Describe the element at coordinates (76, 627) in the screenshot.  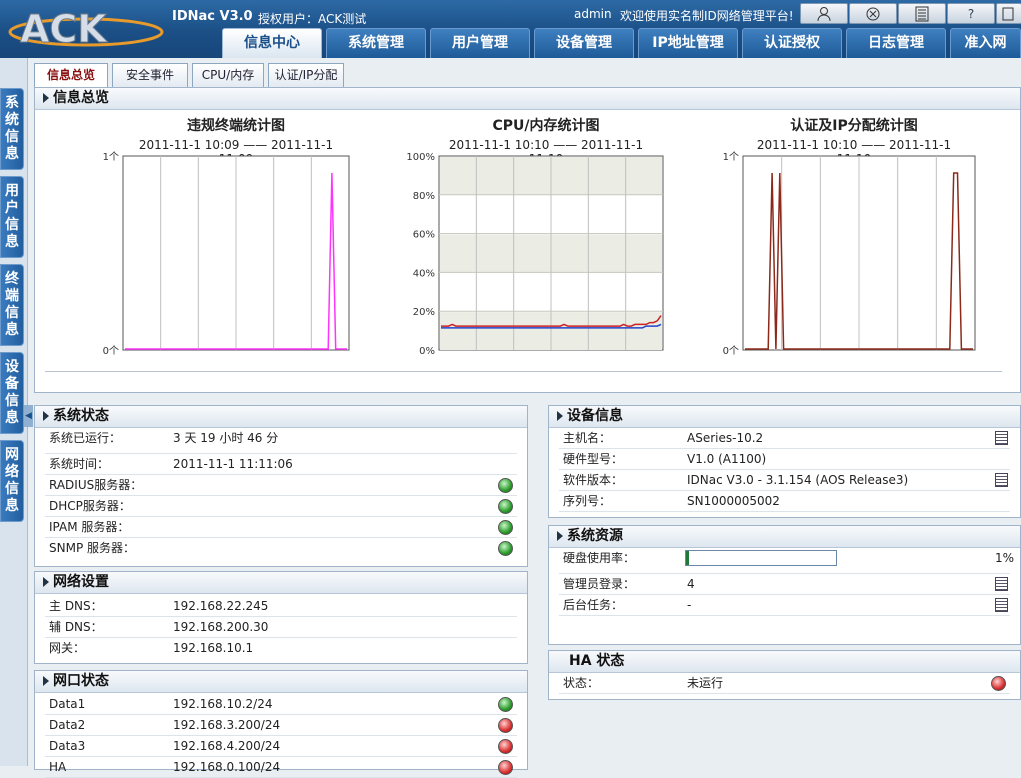
I see `dns-secondary-label: 辅 DNS：` at that location.